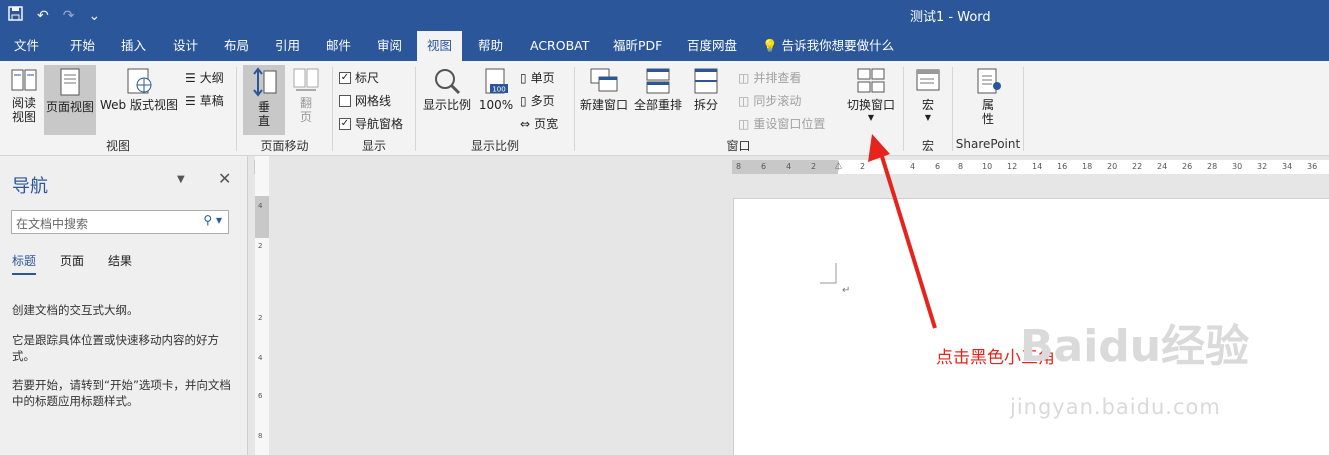 The image size is (1329, 455). Describe the element at coordinates (1135, 346) in the screenshot. I see `watermark-logo: Baidu经验` at that location.